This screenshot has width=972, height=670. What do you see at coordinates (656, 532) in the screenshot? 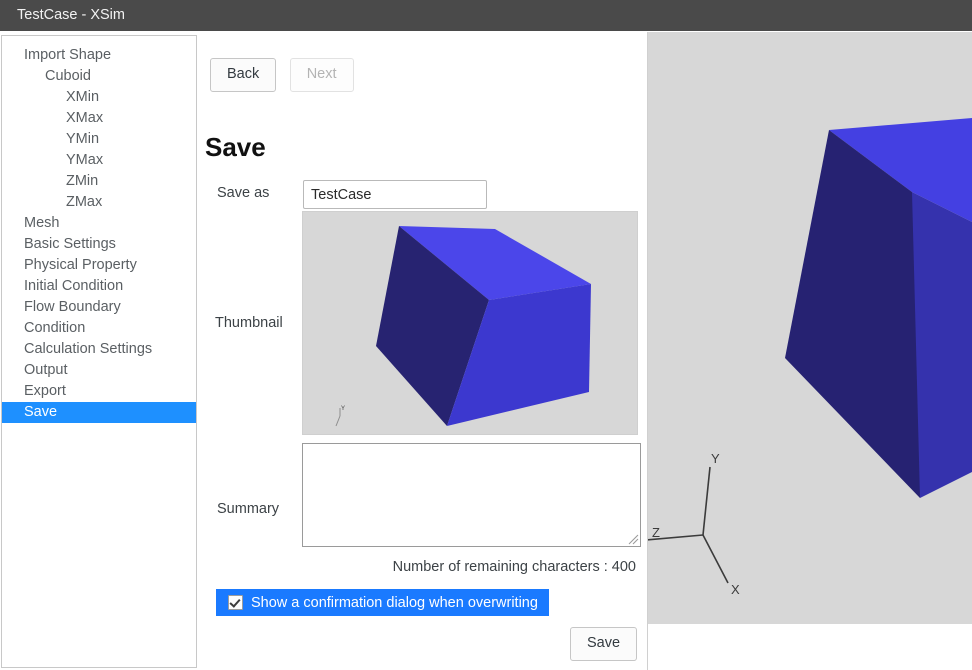
I see `viewport-axis-label-z: Z` at bounding box center [656, 532].